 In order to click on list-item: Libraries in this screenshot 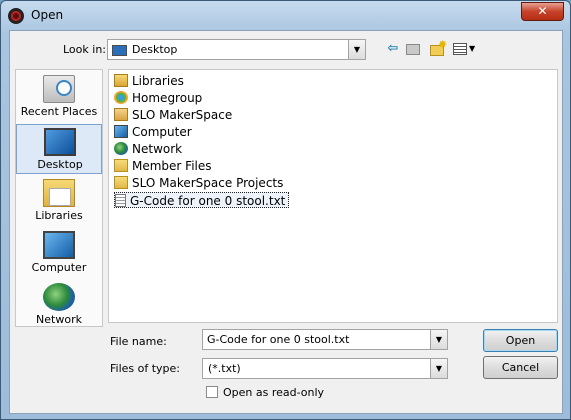, I will do `click(149, 81)`.